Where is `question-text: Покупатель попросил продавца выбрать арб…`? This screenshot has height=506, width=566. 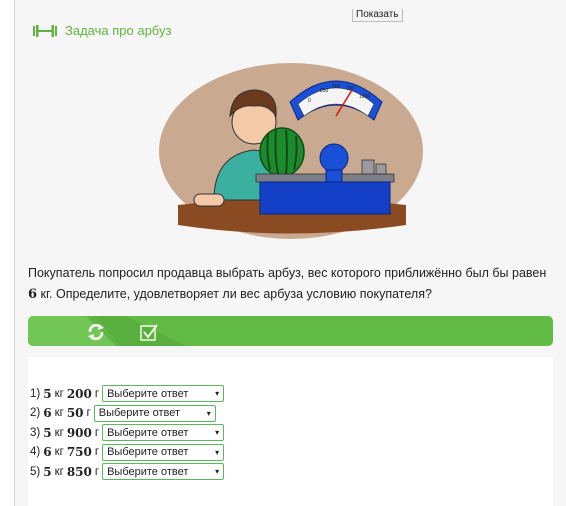
question-text: Покупатель попросил продавца выбрать арб… is located at coordinates (287, 284).